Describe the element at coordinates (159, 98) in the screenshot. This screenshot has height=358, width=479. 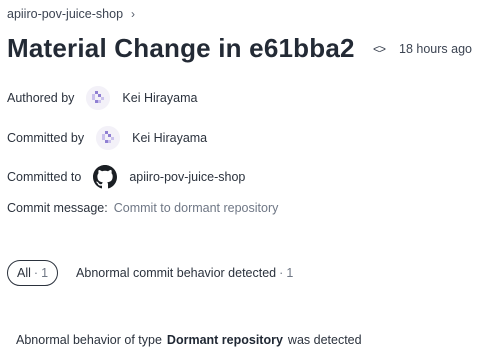
I see `author-name: Kei Hirayama` at that location.